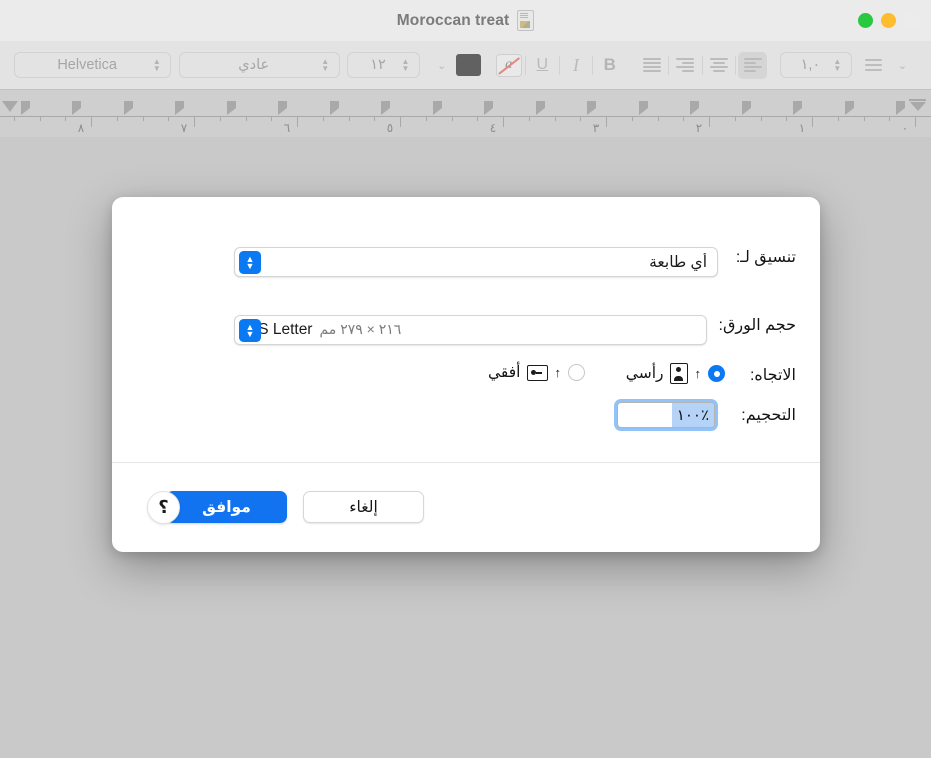  What do you see at coordinates (259, 65) in the screenshot?
I see `font-style-select: عادي ▲ ▼` at bounding box center [259, 65].